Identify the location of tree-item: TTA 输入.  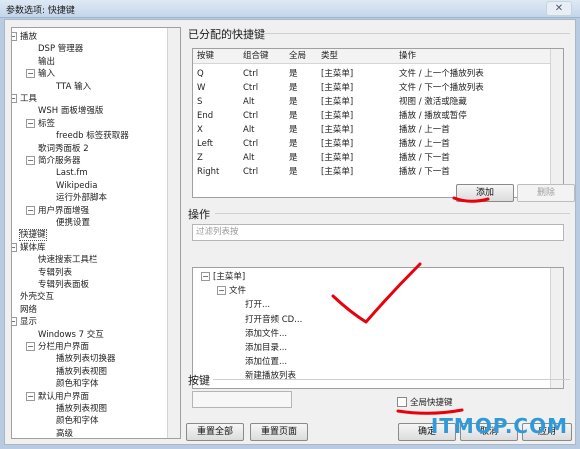
(73, 87).